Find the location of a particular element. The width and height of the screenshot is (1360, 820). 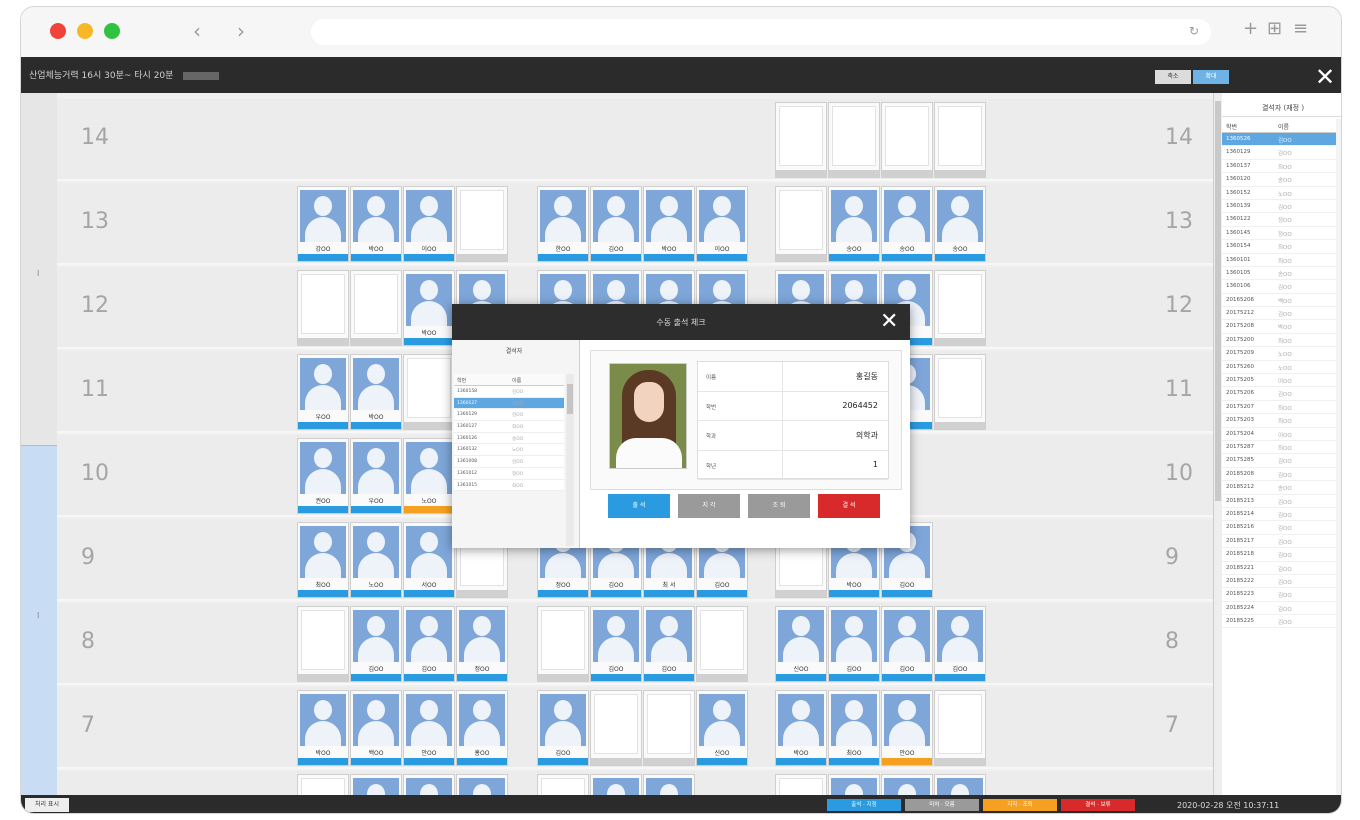

list-item: 20185213 김OO is located at coordinates (1279, 501).